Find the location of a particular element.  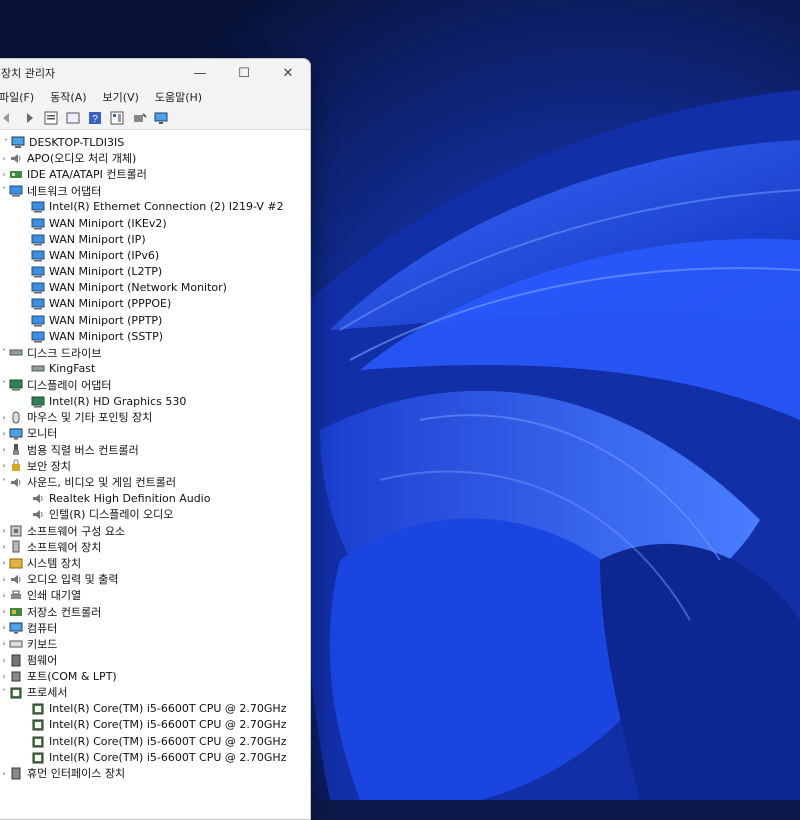

system-folder-icon is located at coordinates (16, 562).